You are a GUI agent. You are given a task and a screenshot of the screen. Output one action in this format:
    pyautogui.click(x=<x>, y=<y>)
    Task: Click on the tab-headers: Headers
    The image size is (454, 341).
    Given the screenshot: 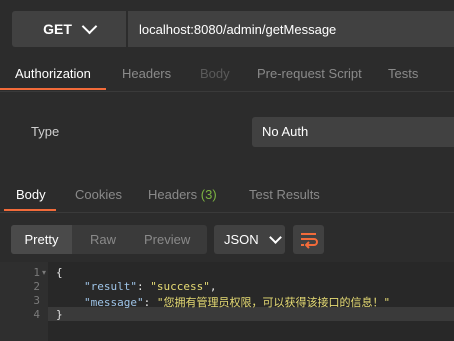 What is the action you would take?
    pyautogui.click(x=146, y=74)
    